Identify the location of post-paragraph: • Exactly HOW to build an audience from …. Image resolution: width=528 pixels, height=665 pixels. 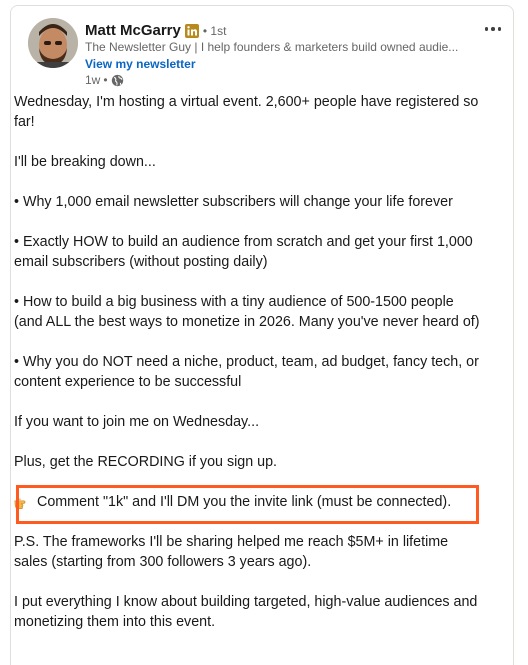
(243, 252).